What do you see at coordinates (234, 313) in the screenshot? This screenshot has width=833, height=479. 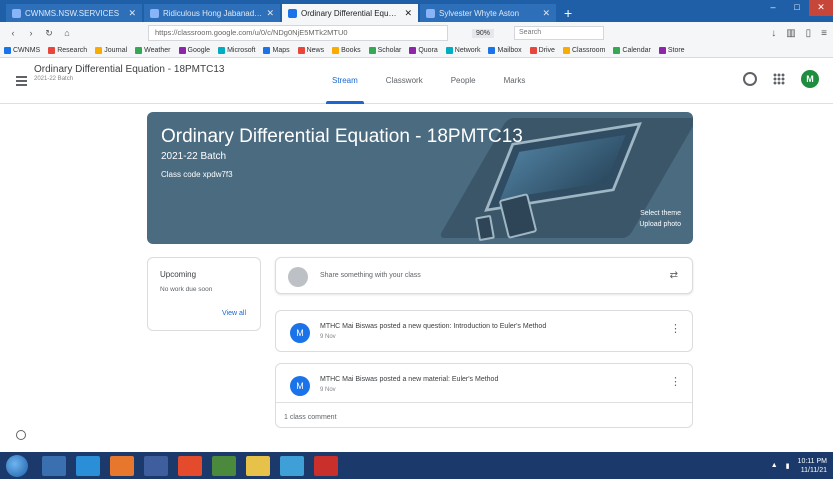 I see `view-all-link: View all` at bounding box center [234, 313].